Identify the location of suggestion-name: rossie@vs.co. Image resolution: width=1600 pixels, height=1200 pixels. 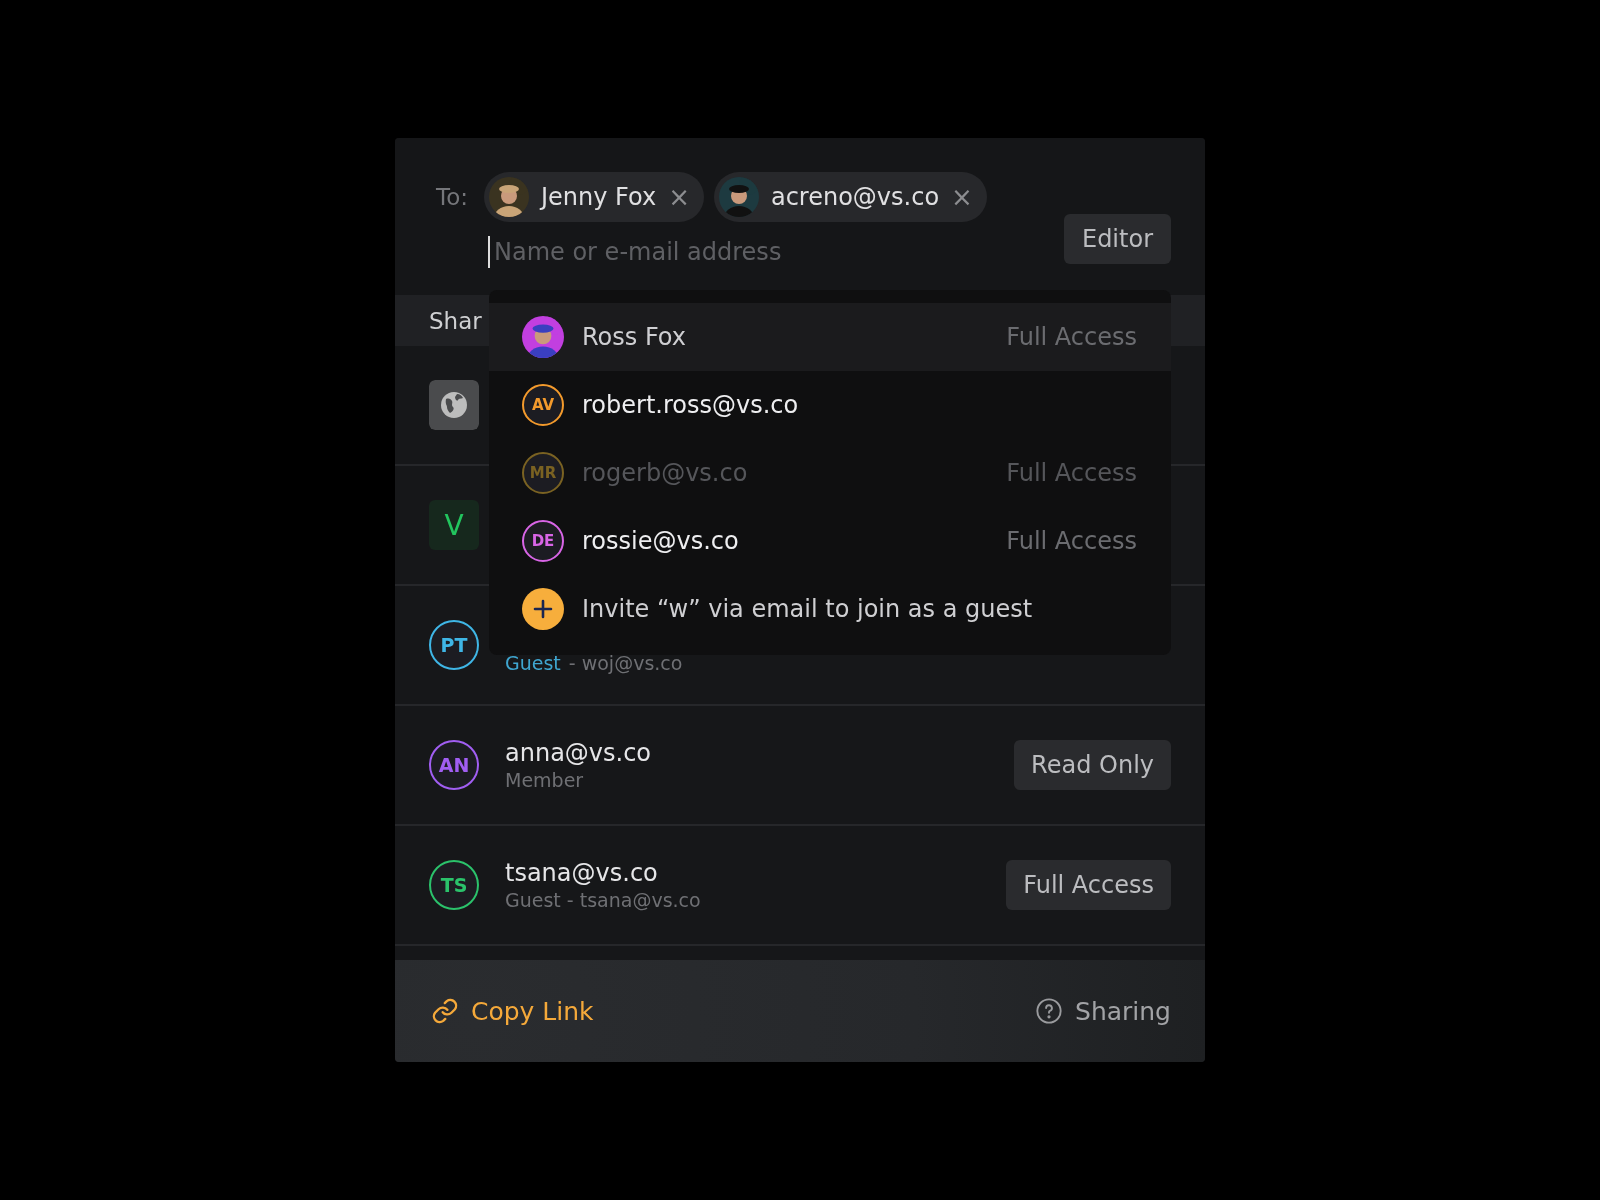
(661, 541).